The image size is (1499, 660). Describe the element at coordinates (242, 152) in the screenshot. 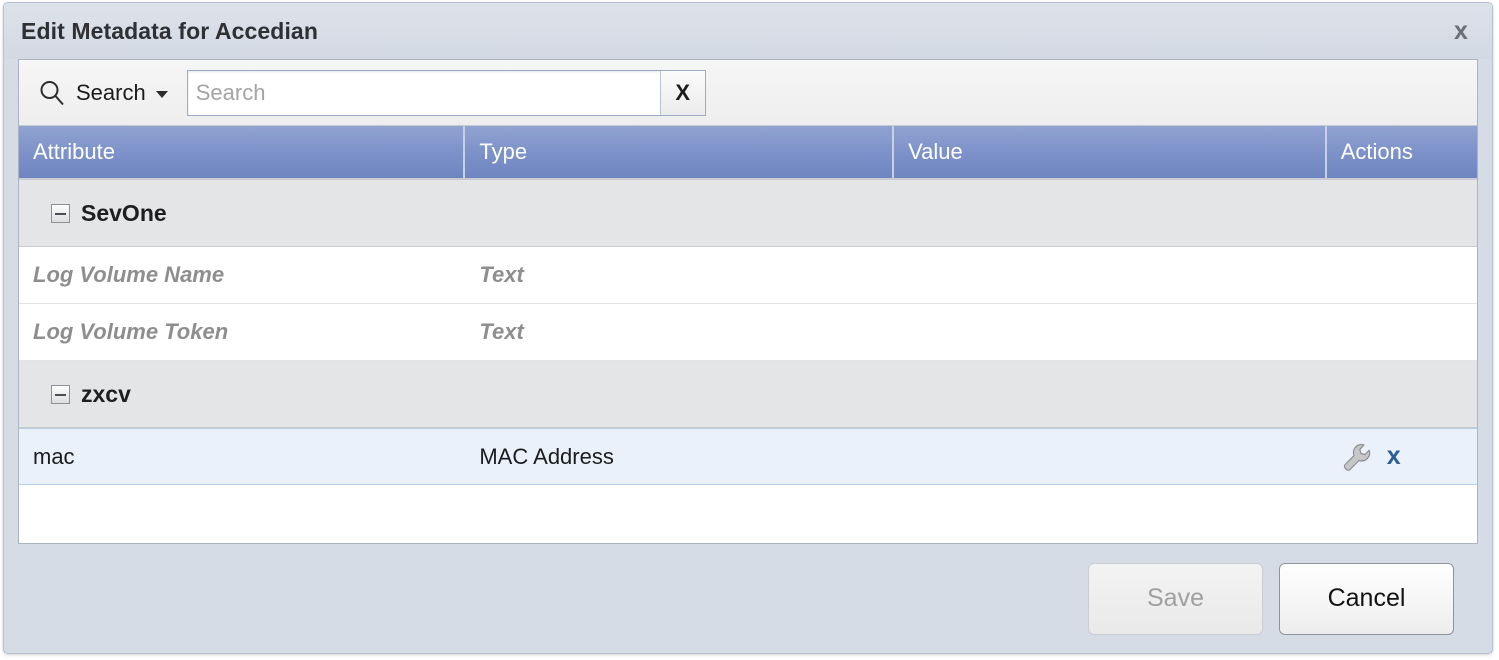

I see `column-header-attribute: Attribute` at that location.